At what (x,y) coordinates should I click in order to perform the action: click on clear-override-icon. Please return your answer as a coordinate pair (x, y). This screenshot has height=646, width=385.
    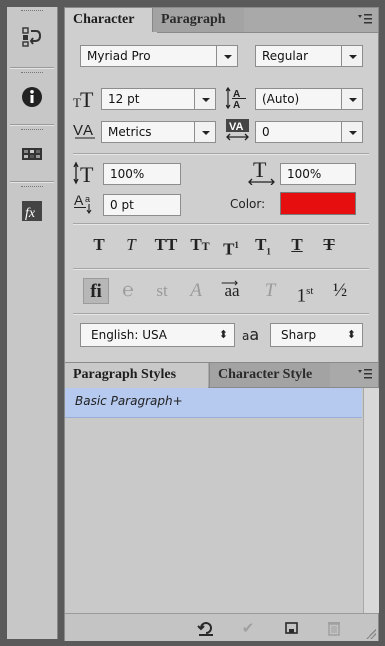
    Looking at the image, I should click on (206, 628).